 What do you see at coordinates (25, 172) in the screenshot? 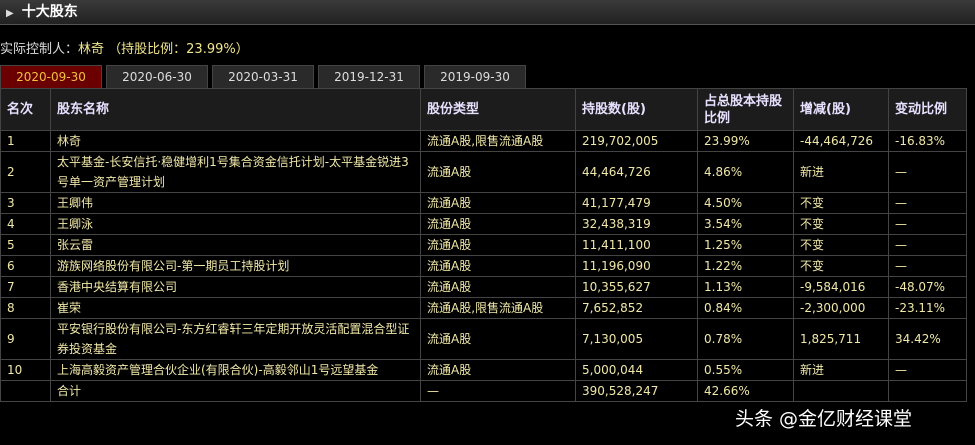
I see `table-cell: 2` at bounding box center [25, 172].